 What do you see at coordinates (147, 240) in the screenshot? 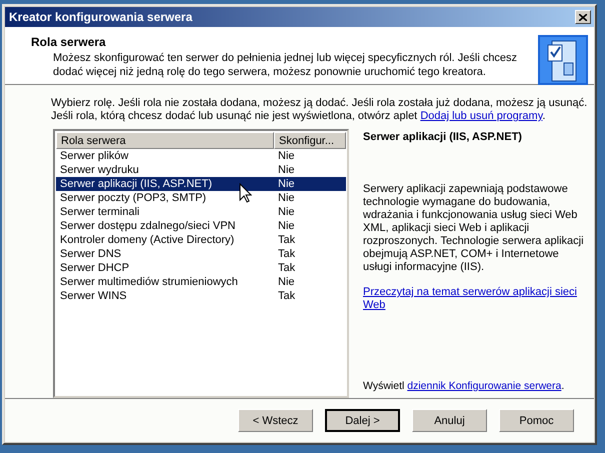
I see `role-name: Kontroler domeny (Active Directory)` at bounding box center [147, 240].